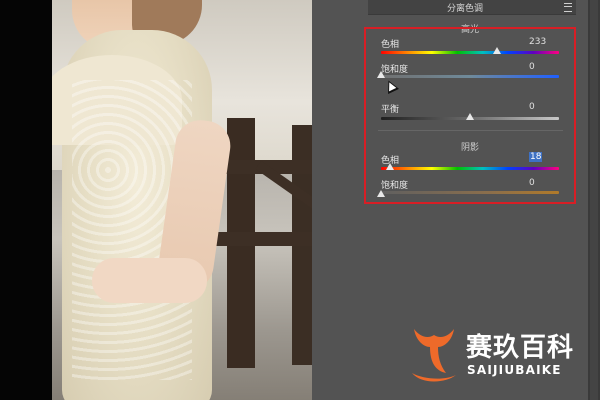  I want to click on logo-text-en: SAIJIUBAIKE, so click(514, 370).